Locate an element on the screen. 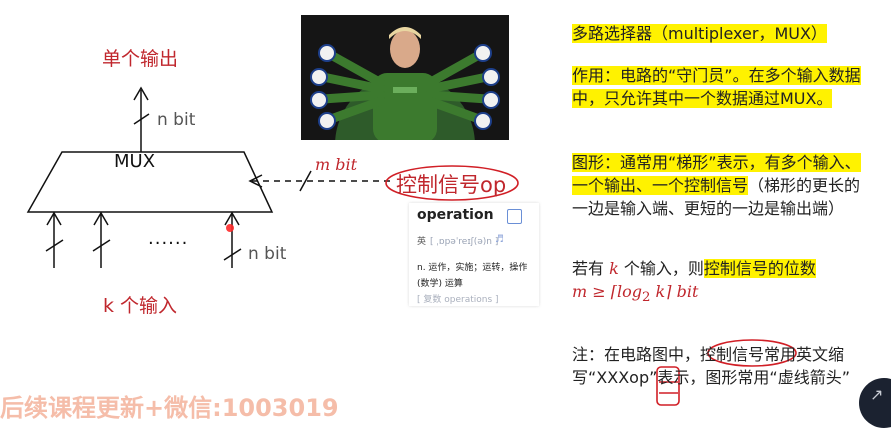 Image resolution: width=891 pixels, height=428 pixels. mux-function-note: 作用：电路的“守门员”。在多个输入数据中，只允许其中一个数据通过MUX。 is located at coordinates (716, 87).